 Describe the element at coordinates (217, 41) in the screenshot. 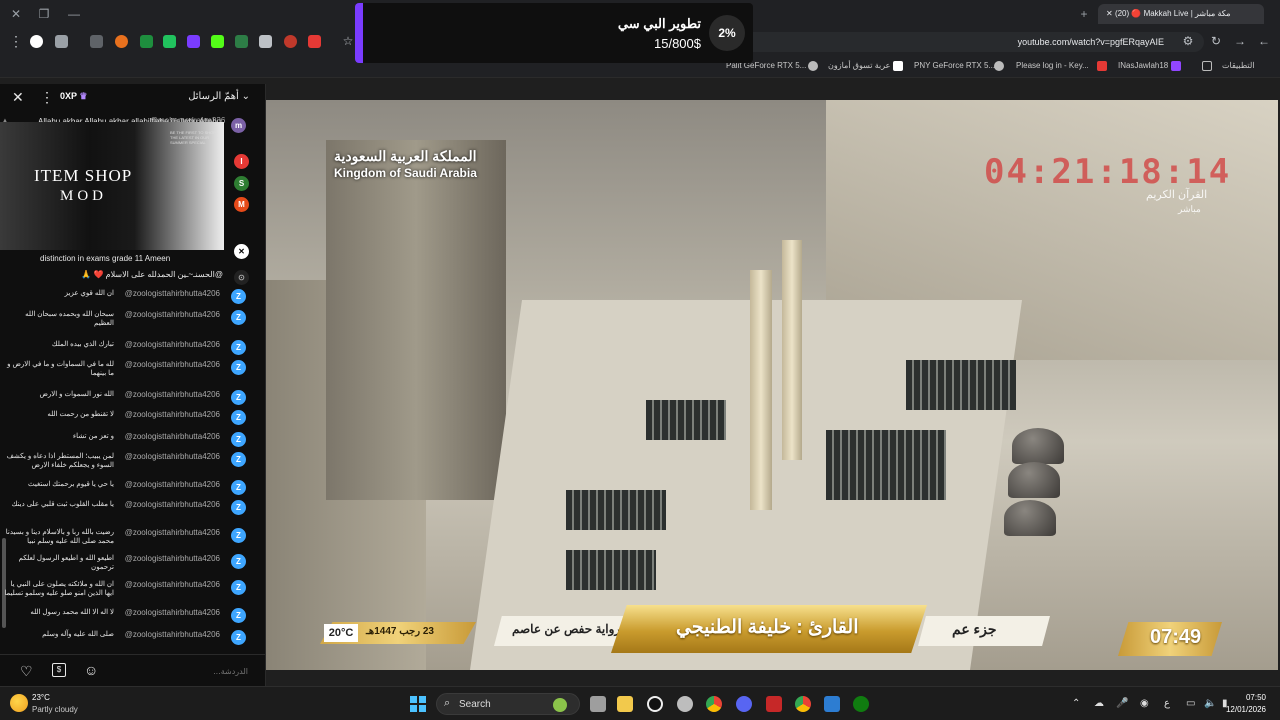

I see `extension-kick-icon` at that location.